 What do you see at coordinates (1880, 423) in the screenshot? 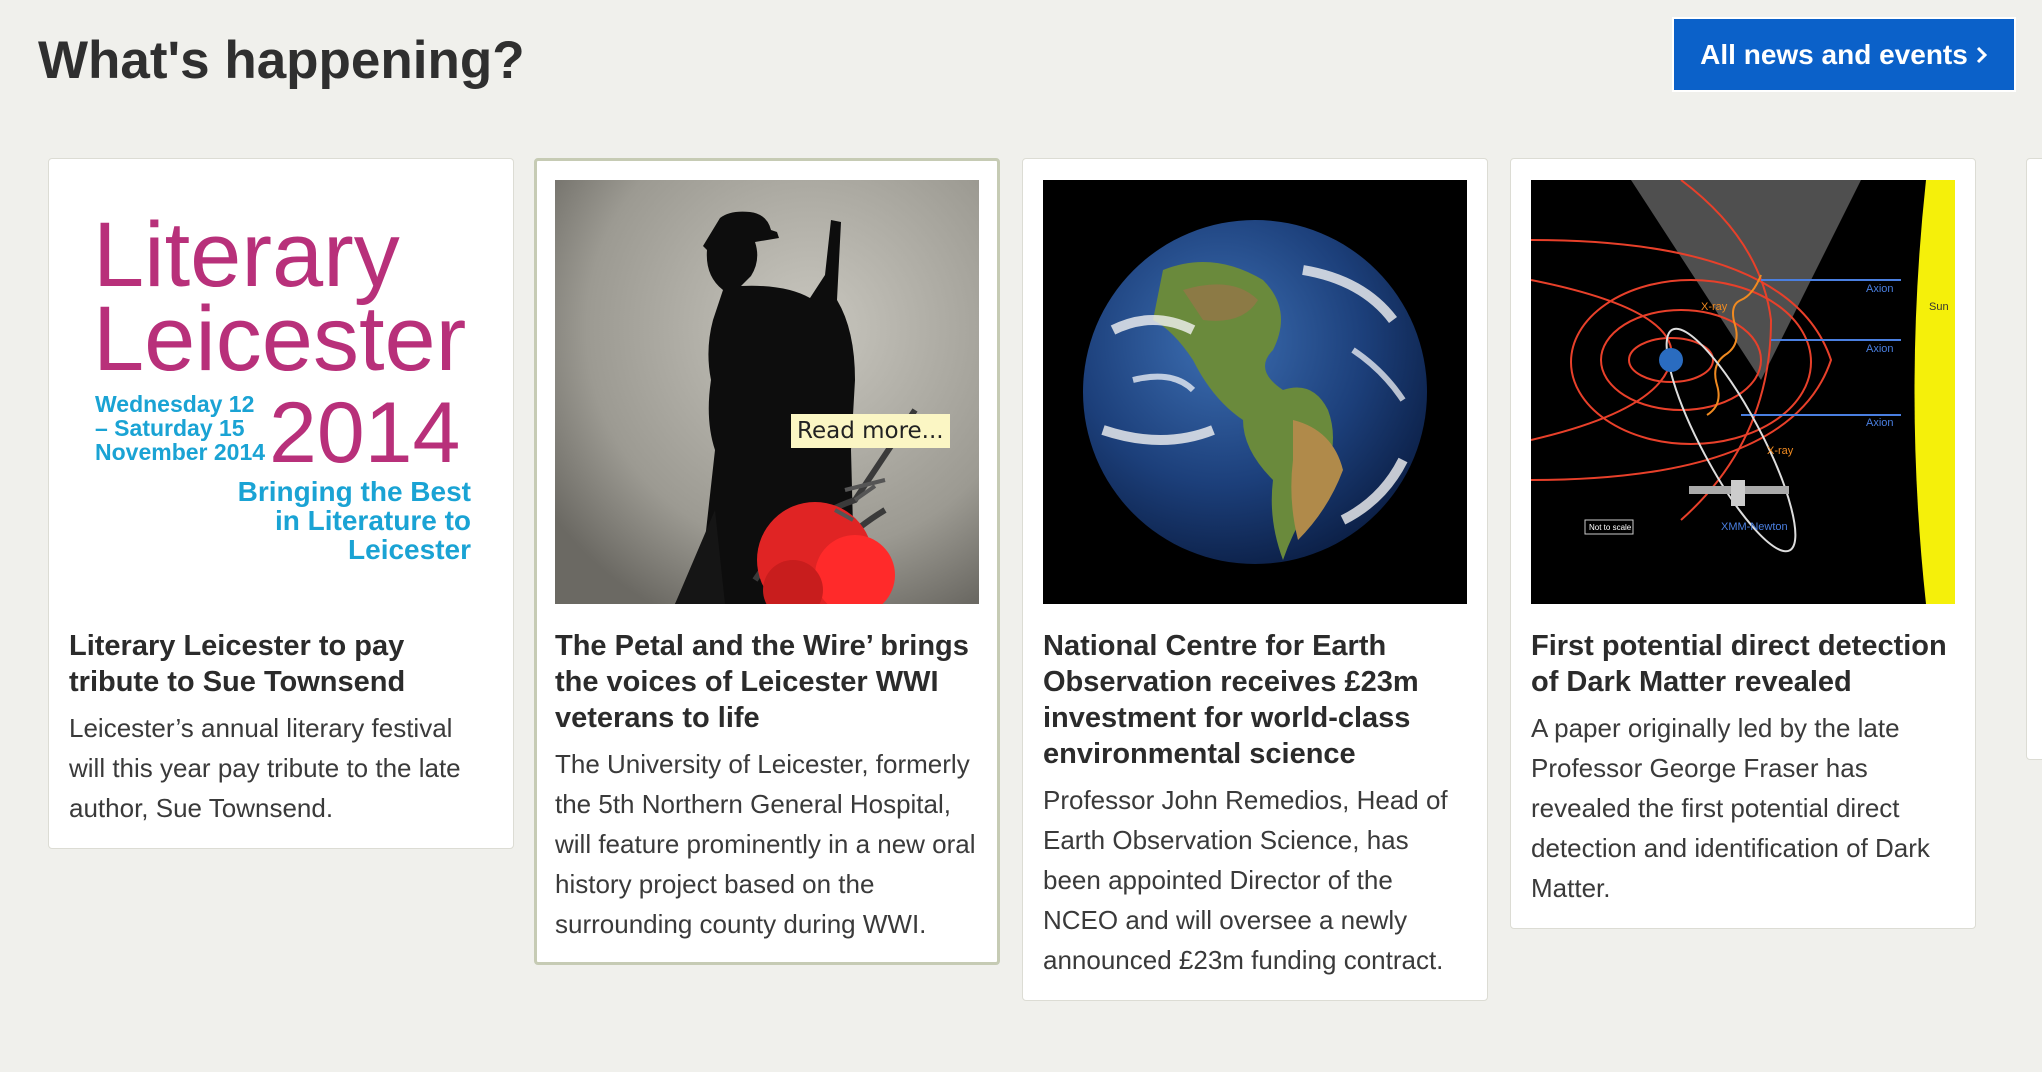
I see `label-axion-3: Axion` at bounding box center [1880, 423].